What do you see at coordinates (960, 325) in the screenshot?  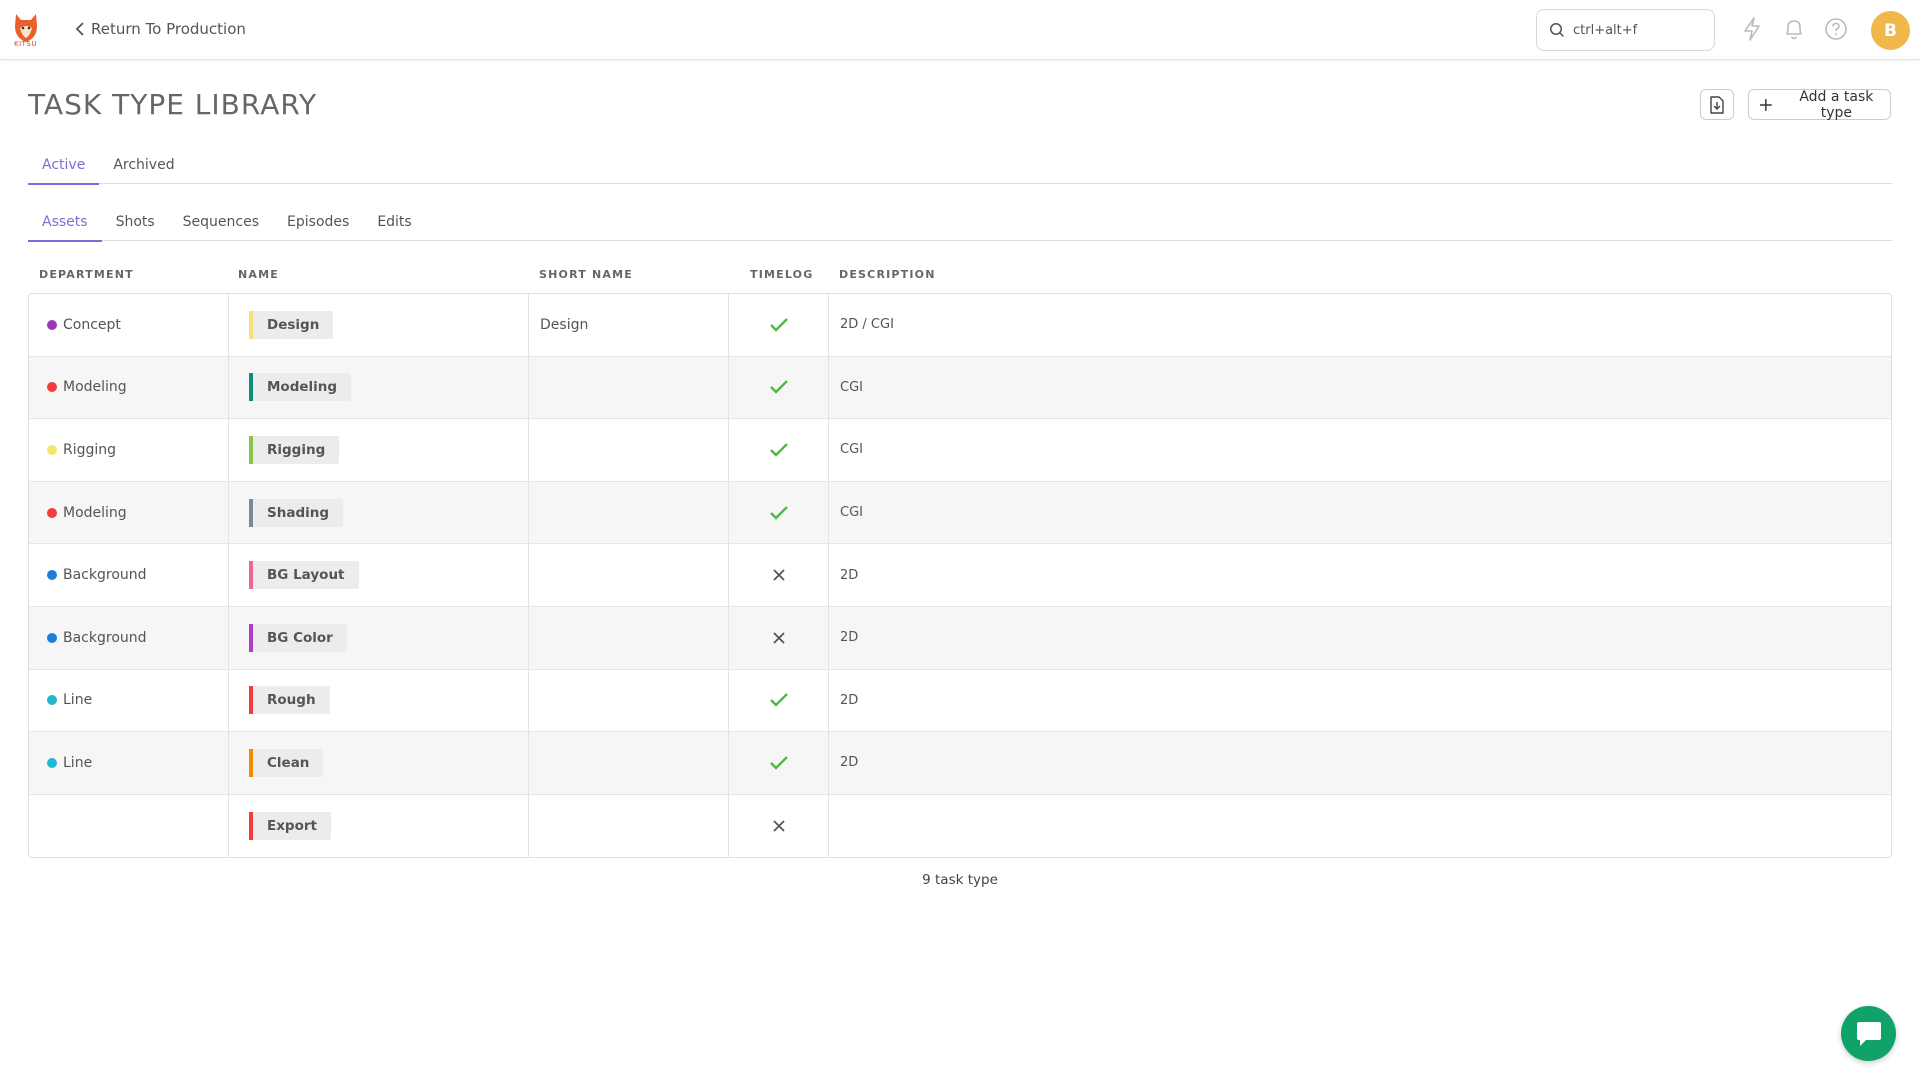 I see `table-row: Concept Design Design 2D / CGI` at bounding box center [960, 325].